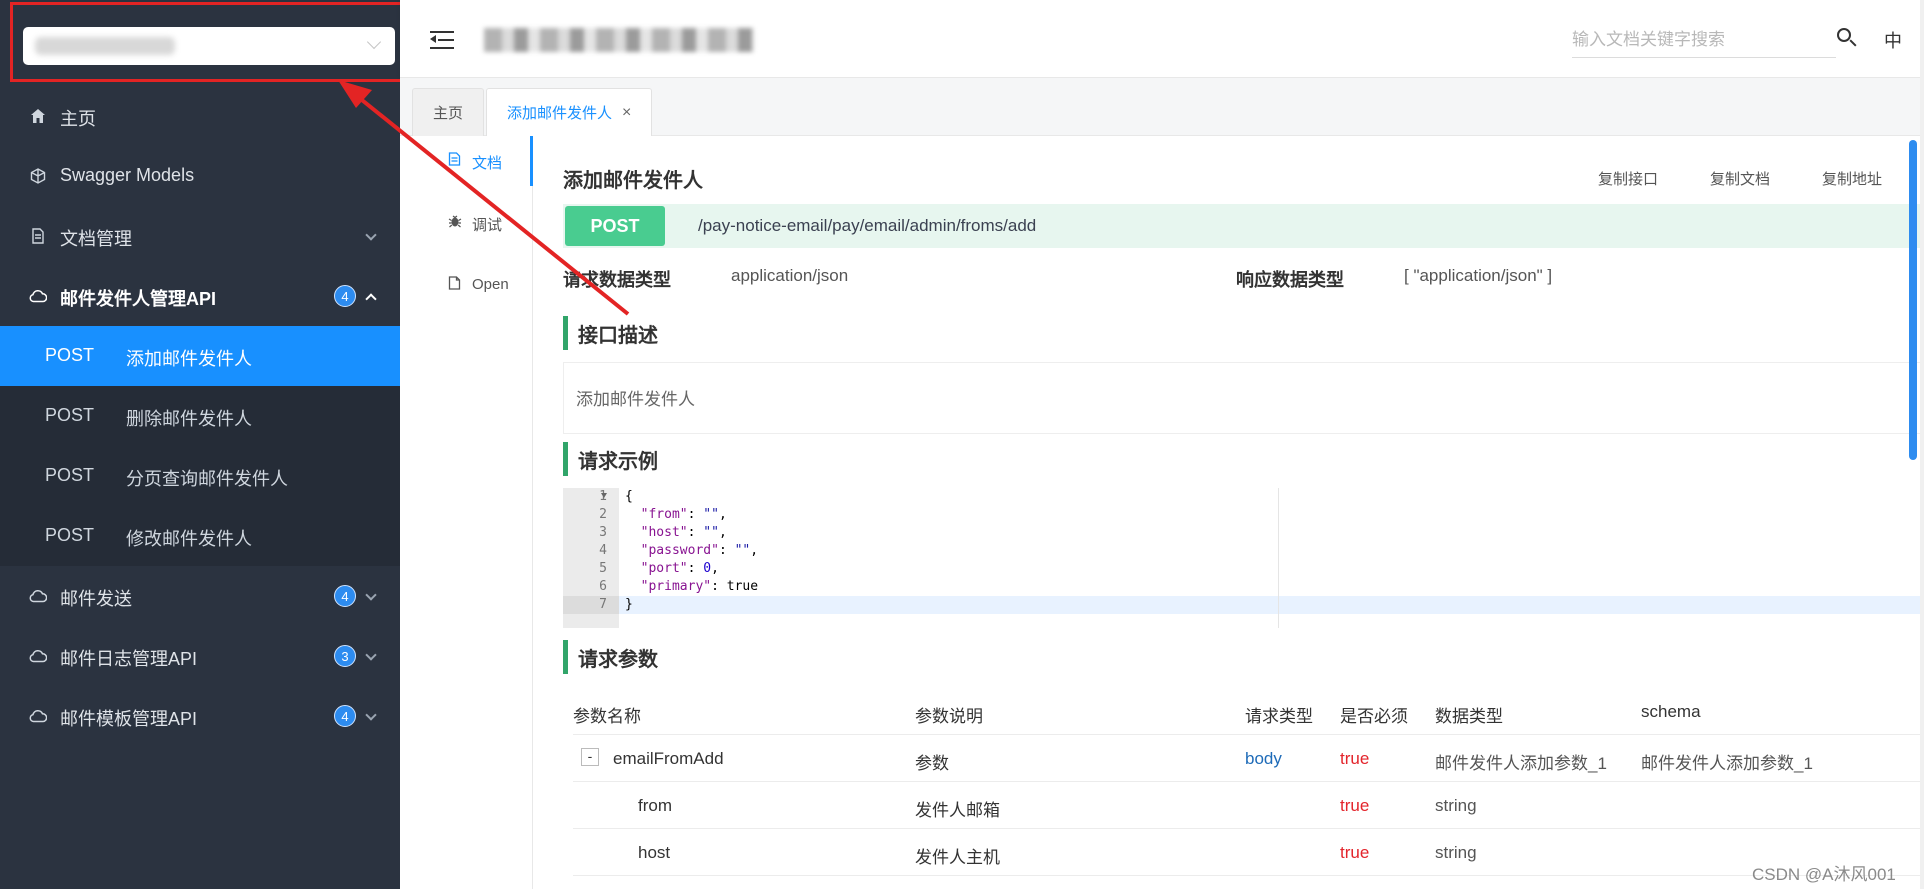 Image resolution: width=1924 pixels, height=889 pixels. I want to click on code-line: "host": "",, so click(683, 532).